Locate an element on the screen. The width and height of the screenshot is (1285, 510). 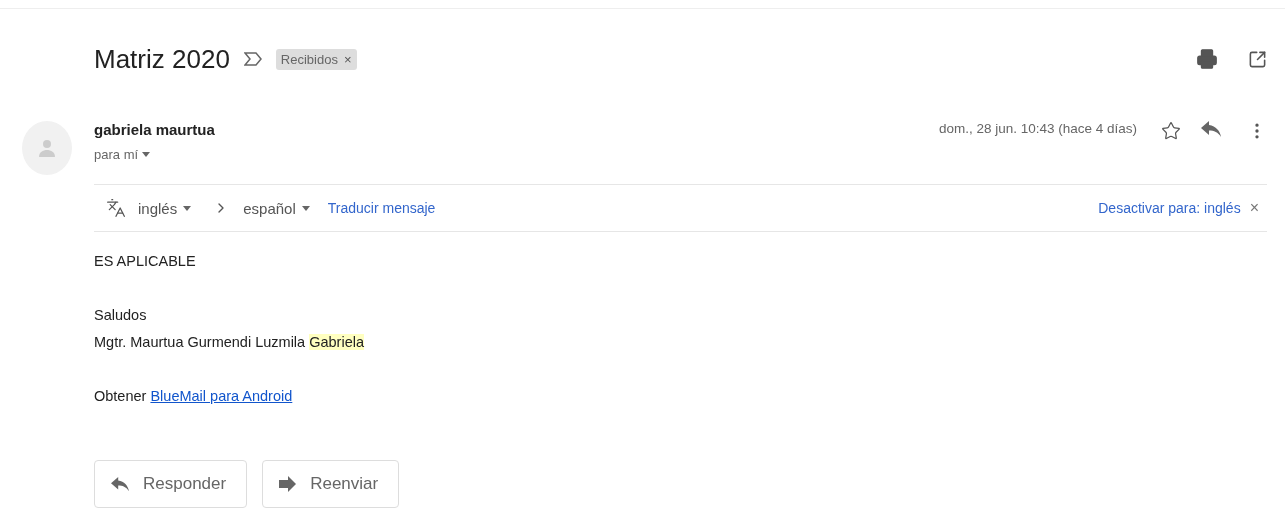
promo-text: Obtener BlueMail para Android is located at coordinates (193, 396).